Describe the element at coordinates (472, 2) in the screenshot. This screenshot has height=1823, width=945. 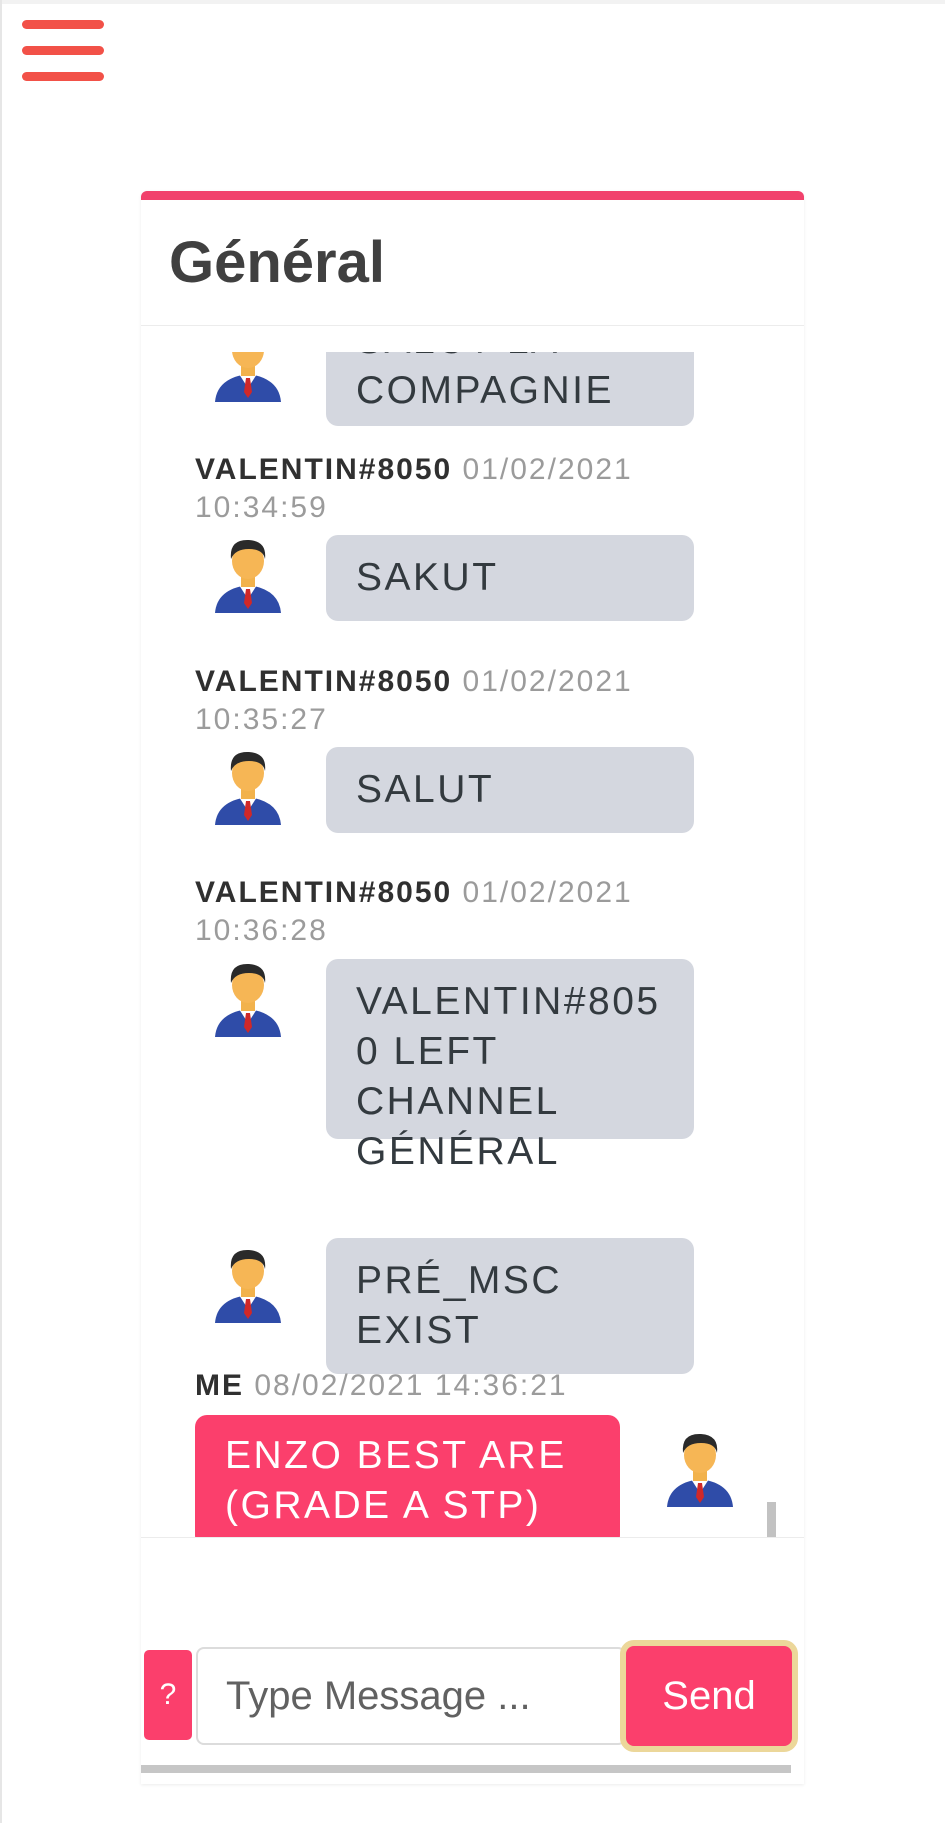
I see `top-edge` at that location.